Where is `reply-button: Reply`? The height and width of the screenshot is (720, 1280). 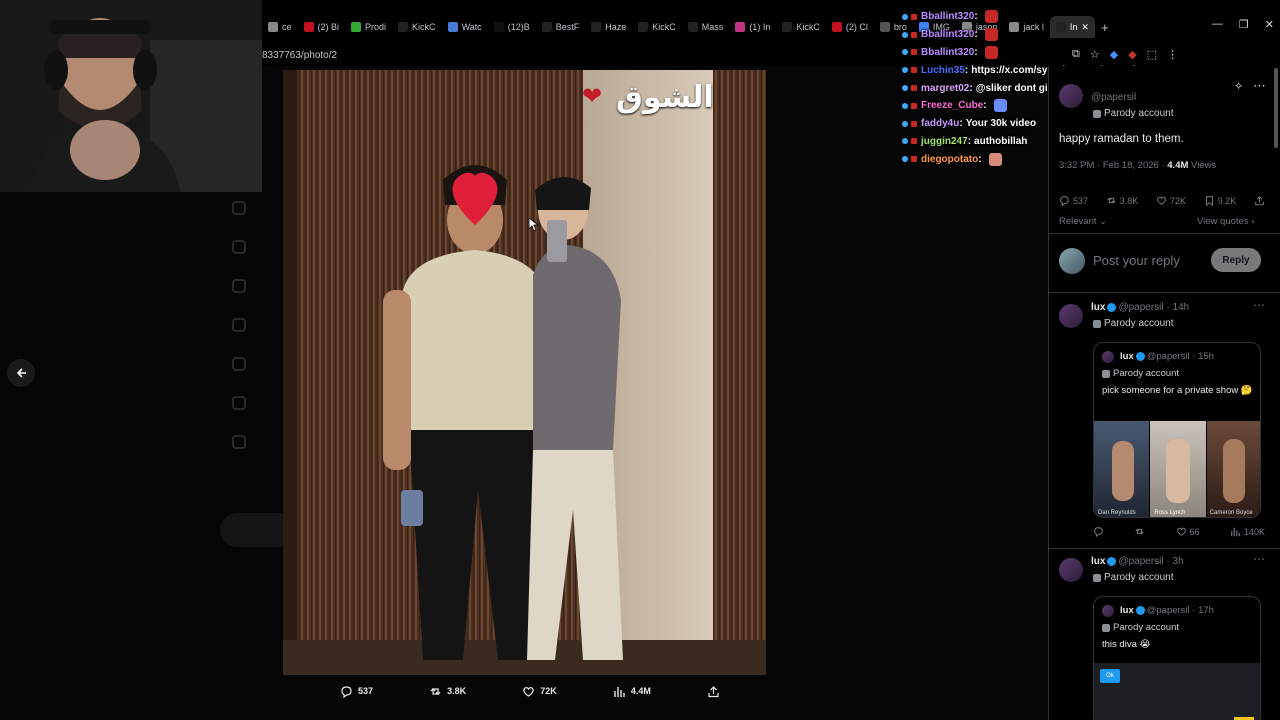 reply-button: Reply is located at coordinates (1236, 260).